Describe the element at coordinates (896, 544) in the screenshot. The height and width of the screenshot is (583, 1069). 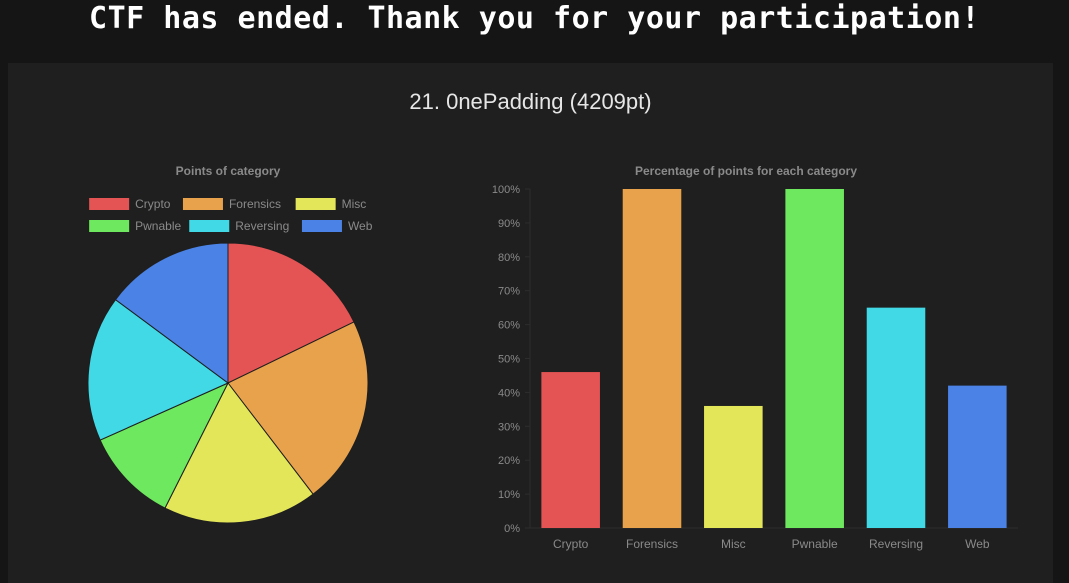
I see `bar-x-tick-label-reversing: Reversing` at that location.